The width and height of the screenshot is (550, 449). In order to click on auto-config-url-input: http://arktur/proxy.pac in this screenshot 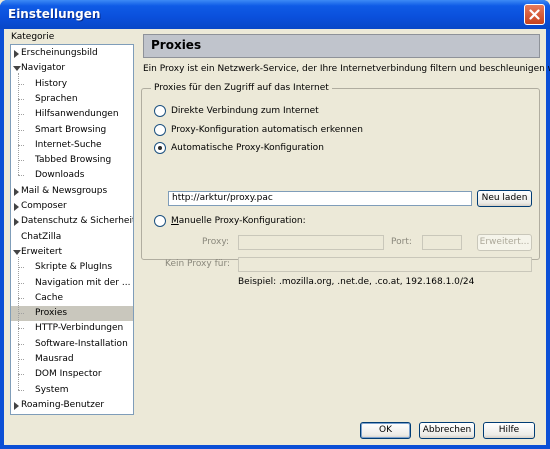, I will do `click(320, 198)`.